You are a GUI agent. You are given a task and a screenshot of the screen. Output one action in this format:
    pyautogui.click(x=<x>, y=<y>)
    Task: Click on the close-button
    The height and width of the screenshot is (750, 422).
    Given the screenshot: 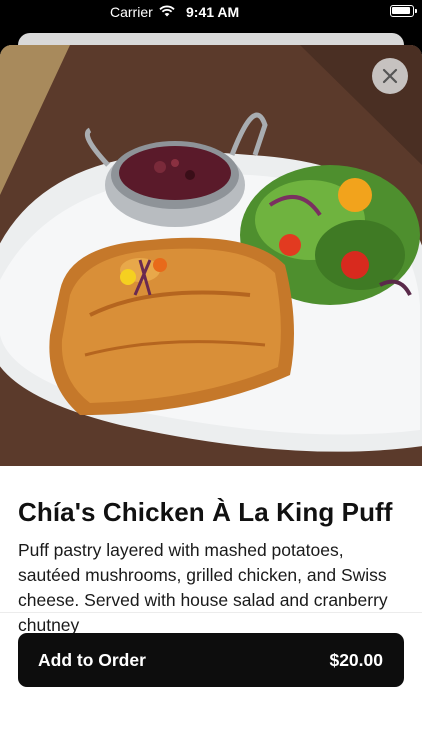 What is the action you would take?
    pyautogui.click(x=390, y=76)
    